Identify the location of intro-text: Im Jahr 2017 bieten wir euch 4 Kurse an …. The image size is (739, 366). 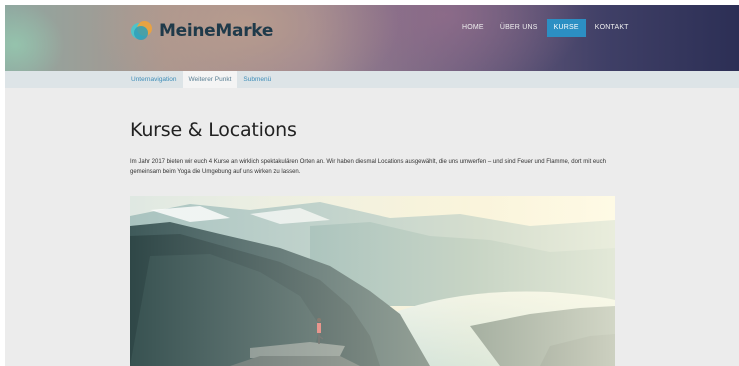
(368, 167).